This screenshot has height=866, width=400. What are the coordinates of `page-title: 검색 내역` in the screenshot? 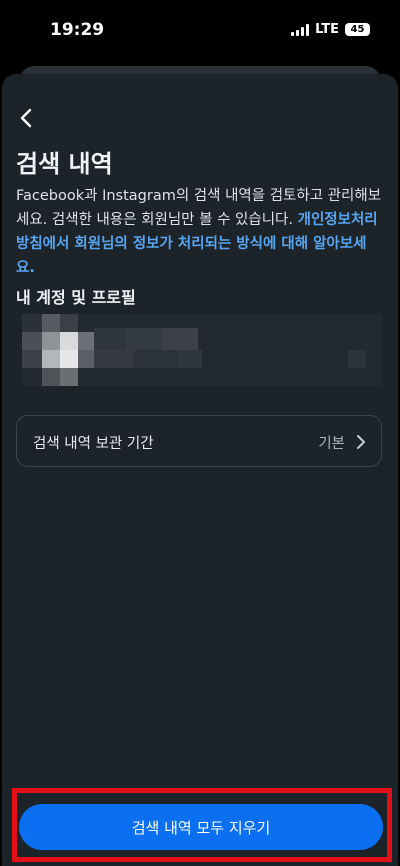 It's located at (64, 164).